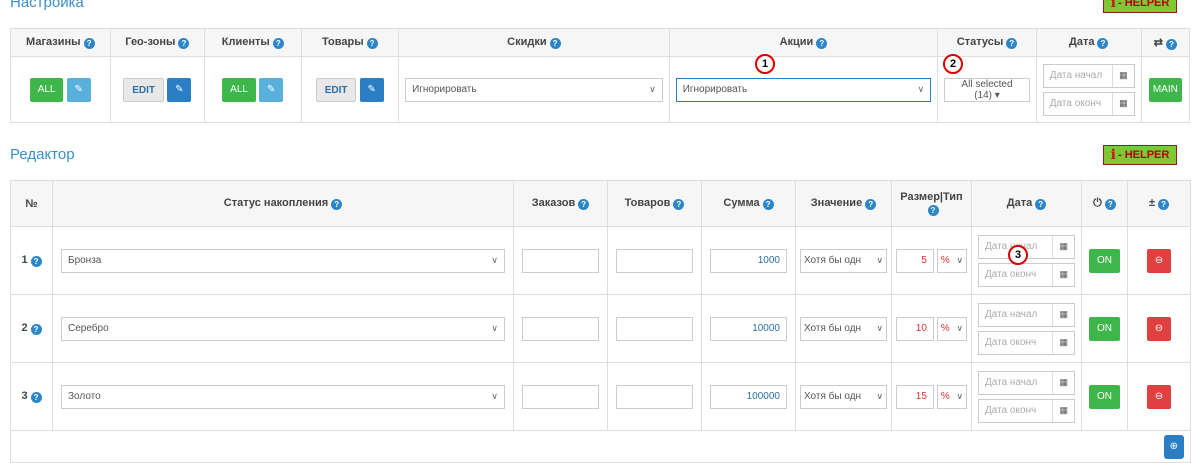 Image resolution: width=1200 pixels, height=463 pixels. I want to click on row-number: 1, so click(24, 260).